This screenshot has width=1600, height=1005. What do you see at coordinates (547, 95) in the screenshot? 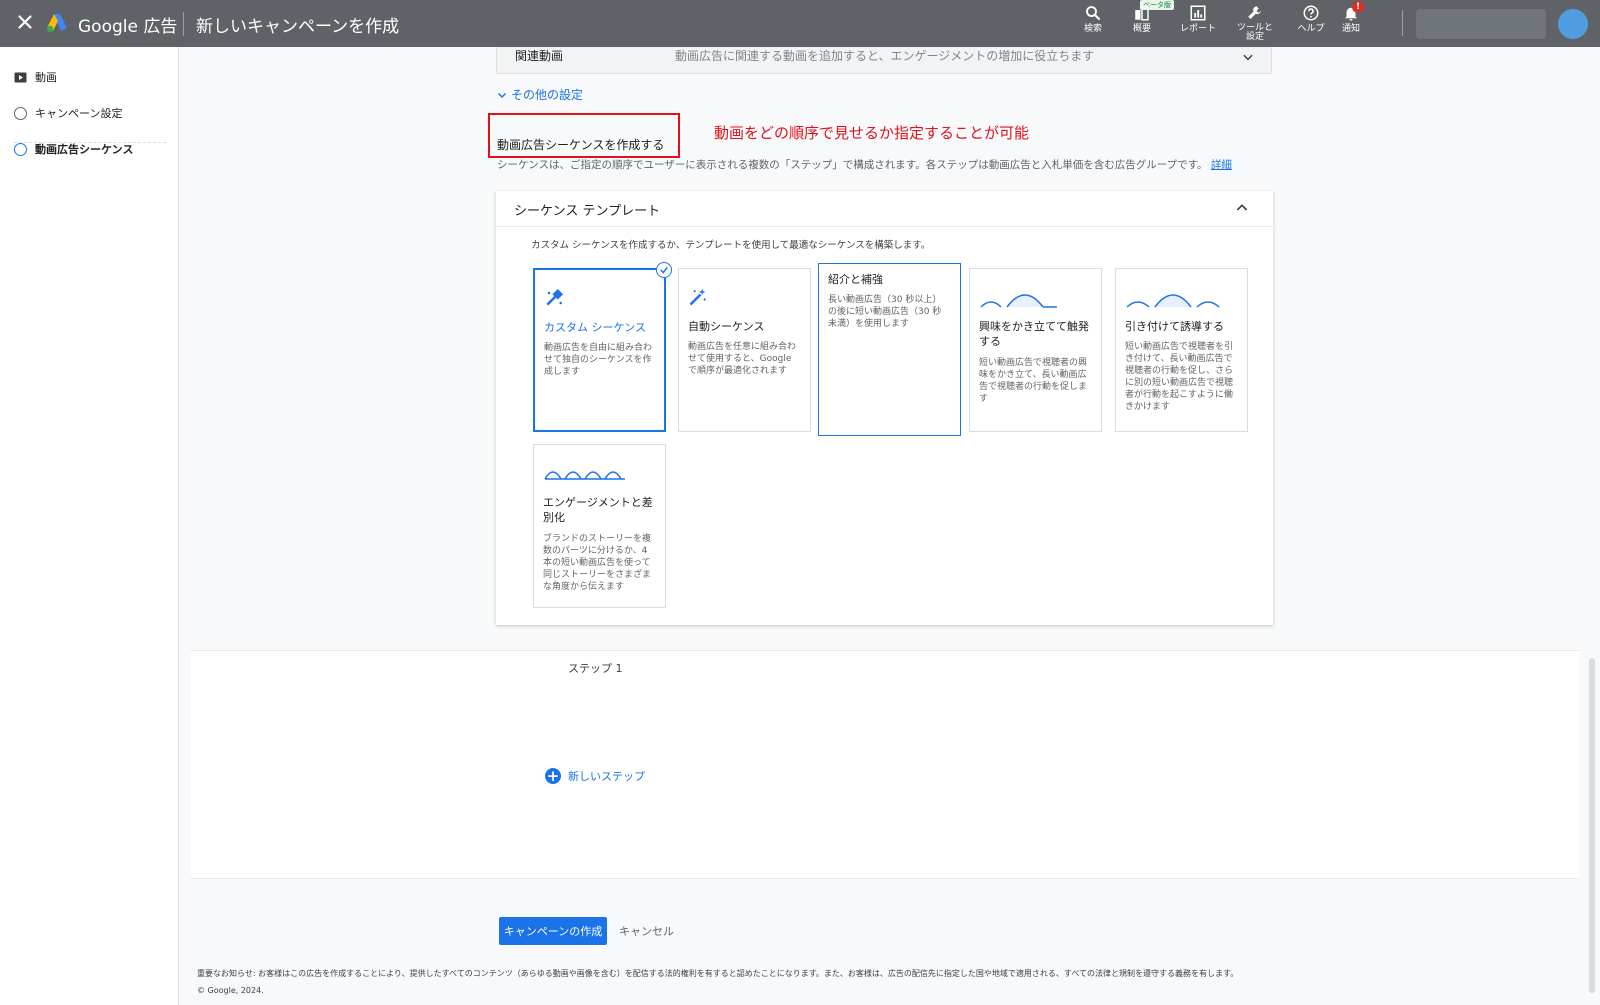
I see `other-settings-label: その他の設定` at bounding box center [547, 95].